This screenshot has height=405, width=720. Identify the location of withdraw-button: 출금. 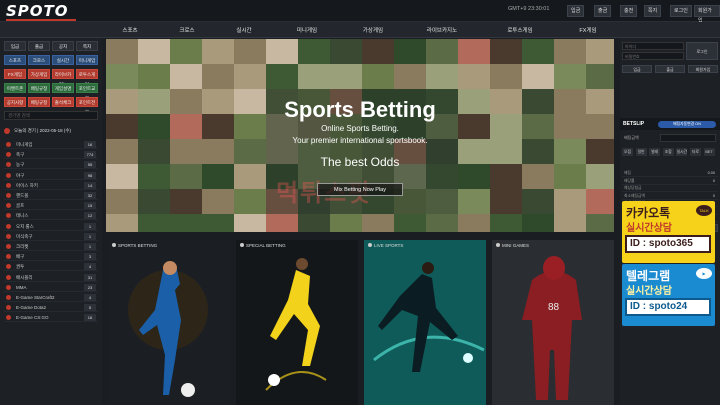
(603, 11).